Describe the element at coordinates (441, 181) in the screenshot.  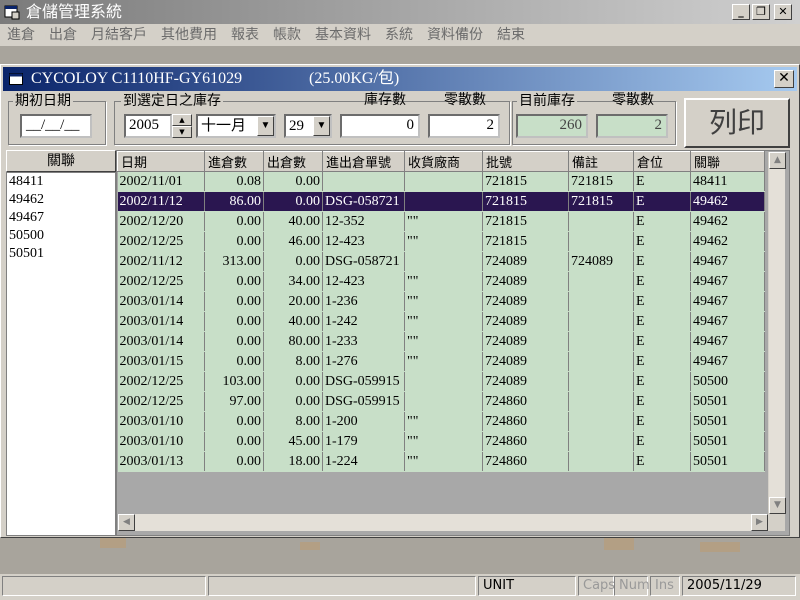
I see `table-row: 2002/11/01 0.08 0.00 721815 721815 E 48411` at that location.